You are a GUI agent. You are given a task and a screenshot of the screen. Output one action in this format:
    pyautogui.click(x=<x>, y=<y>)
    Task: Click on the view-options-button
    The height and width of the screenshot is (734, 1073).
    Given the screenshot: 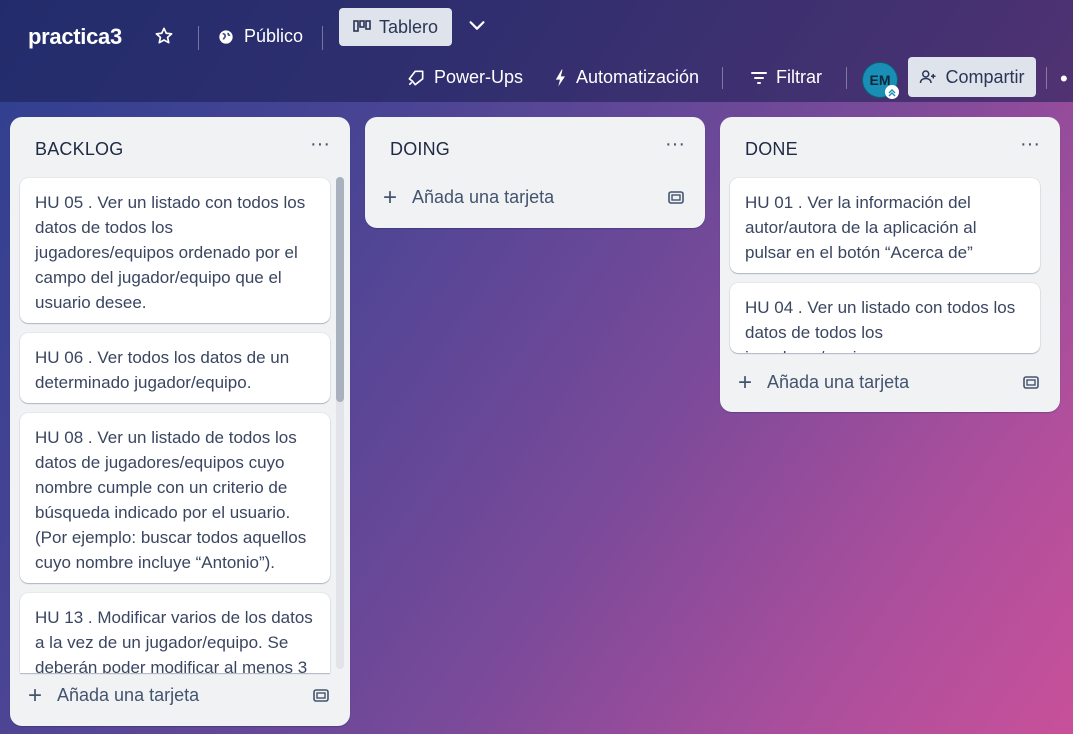 What is the action you would take?
    pyautogui.click(x=477, y=25)
    